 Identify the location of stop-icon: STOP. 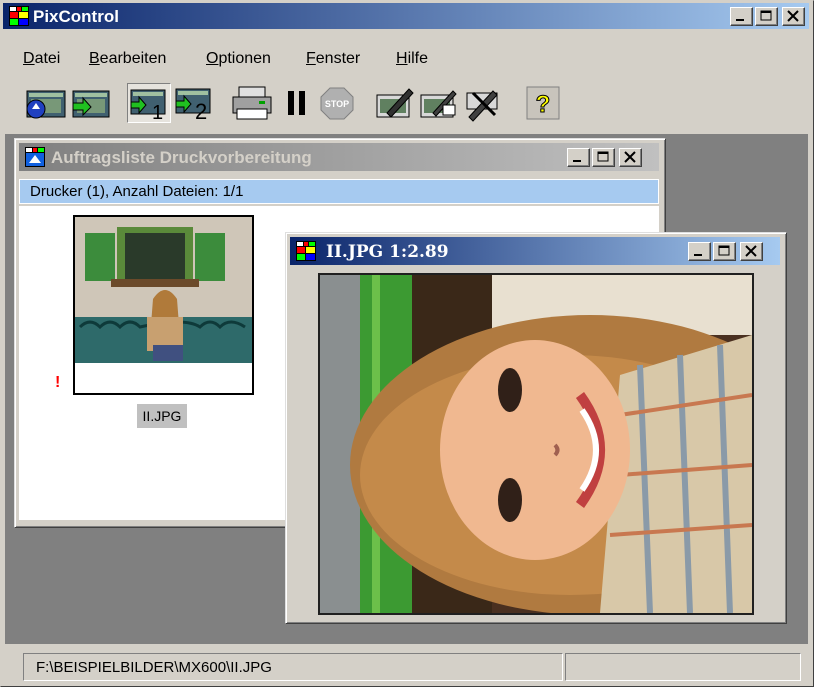
(337, 103).